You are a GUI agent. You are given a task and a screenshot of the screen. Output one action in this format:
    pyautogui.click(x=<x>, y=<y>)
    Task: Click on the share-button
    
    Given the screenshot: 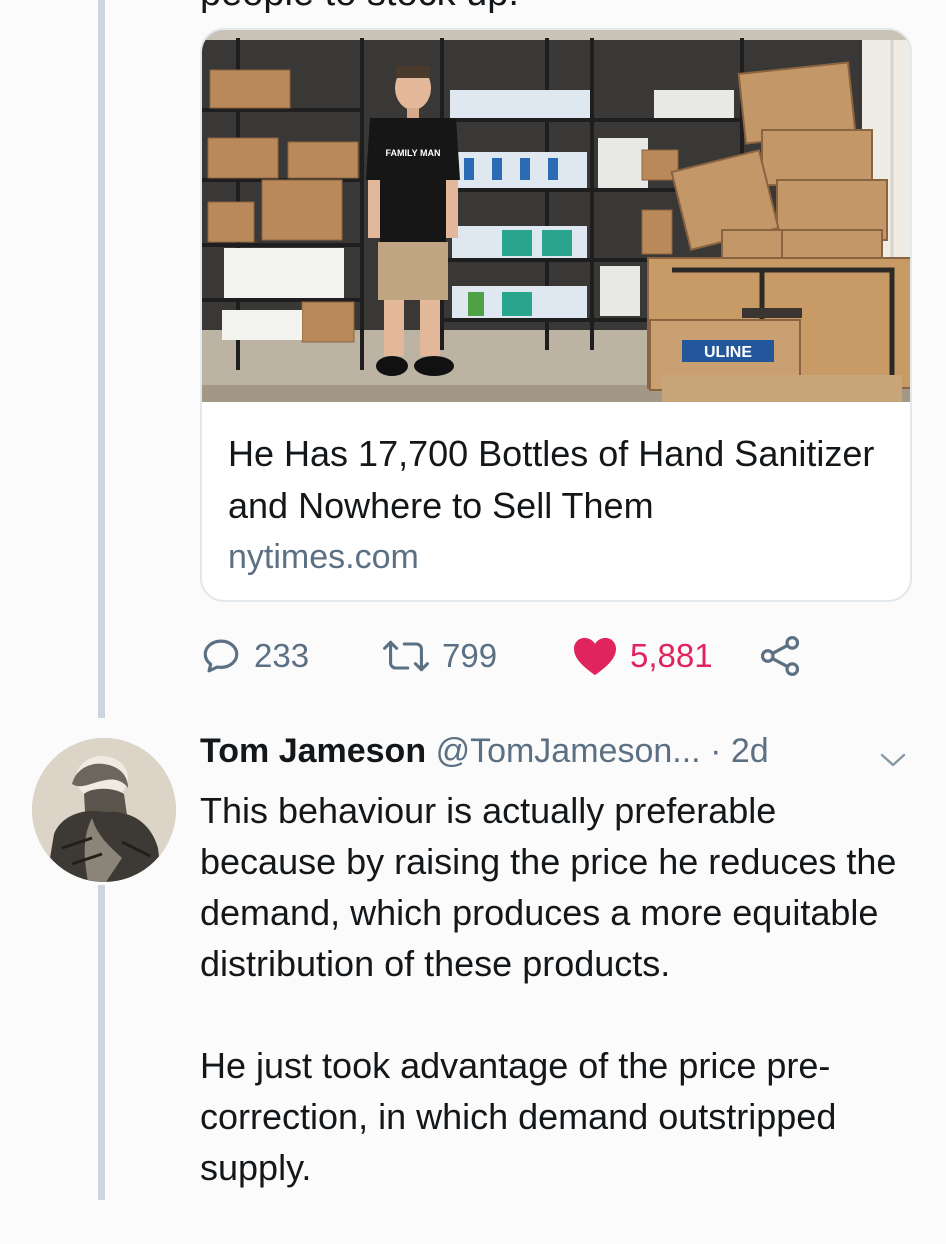 What is the action you would take?
    pyautogui.click(x=780, y=656)
    